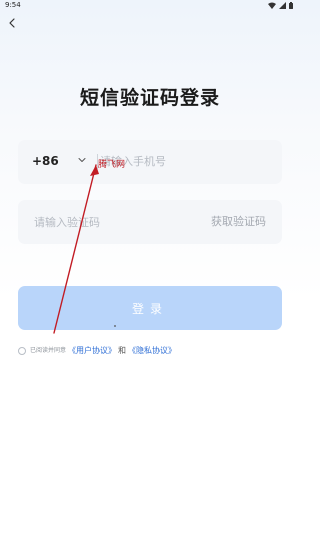  What do you see at coordinates (291, 5) in the screenshot?
I see `battery-icon` at bounding box center [291, 5].